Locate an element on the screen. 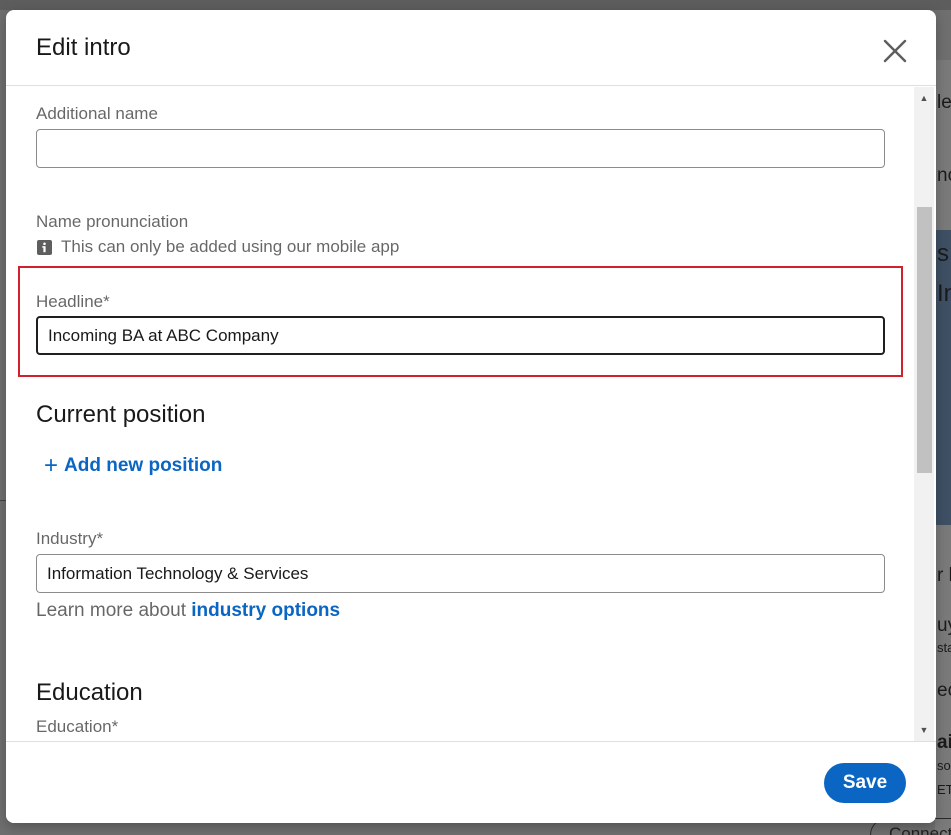  modal-scrollbar: ▲ ▼ is located at coordinates (924, 414).